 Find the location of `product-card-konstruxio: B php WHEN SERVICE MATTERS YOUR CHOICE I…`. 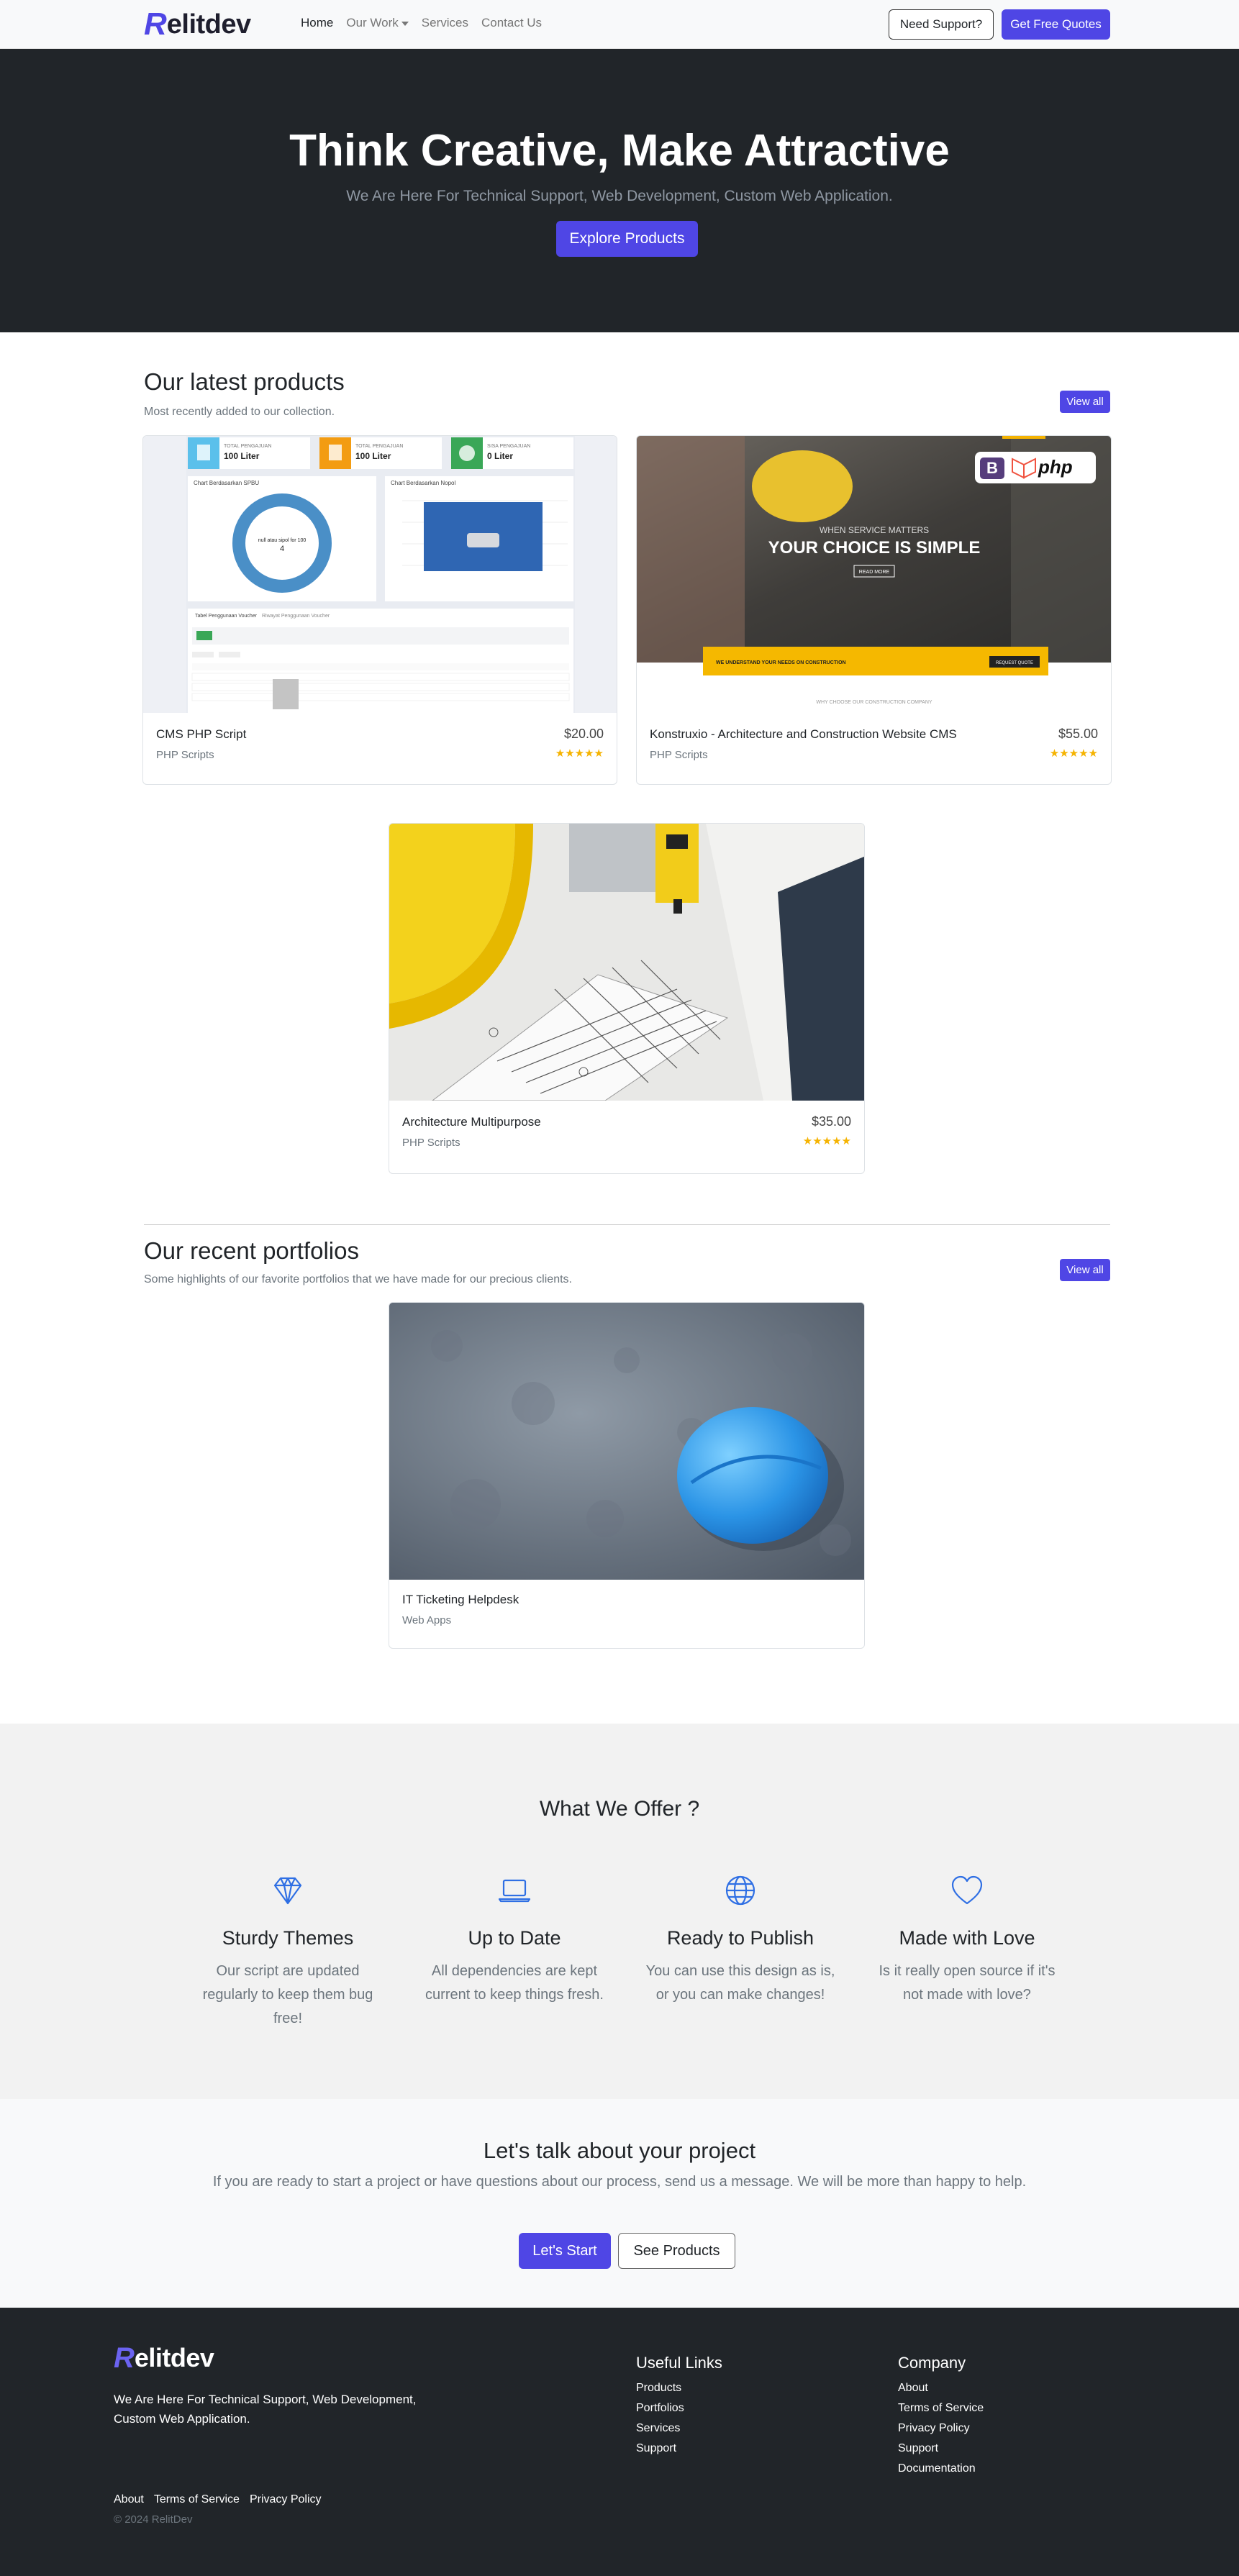

product-card-konstruxio: B php WHEN SERVICE MATTERS YOUR CHOICE I… is located at coordinates (874, 610).